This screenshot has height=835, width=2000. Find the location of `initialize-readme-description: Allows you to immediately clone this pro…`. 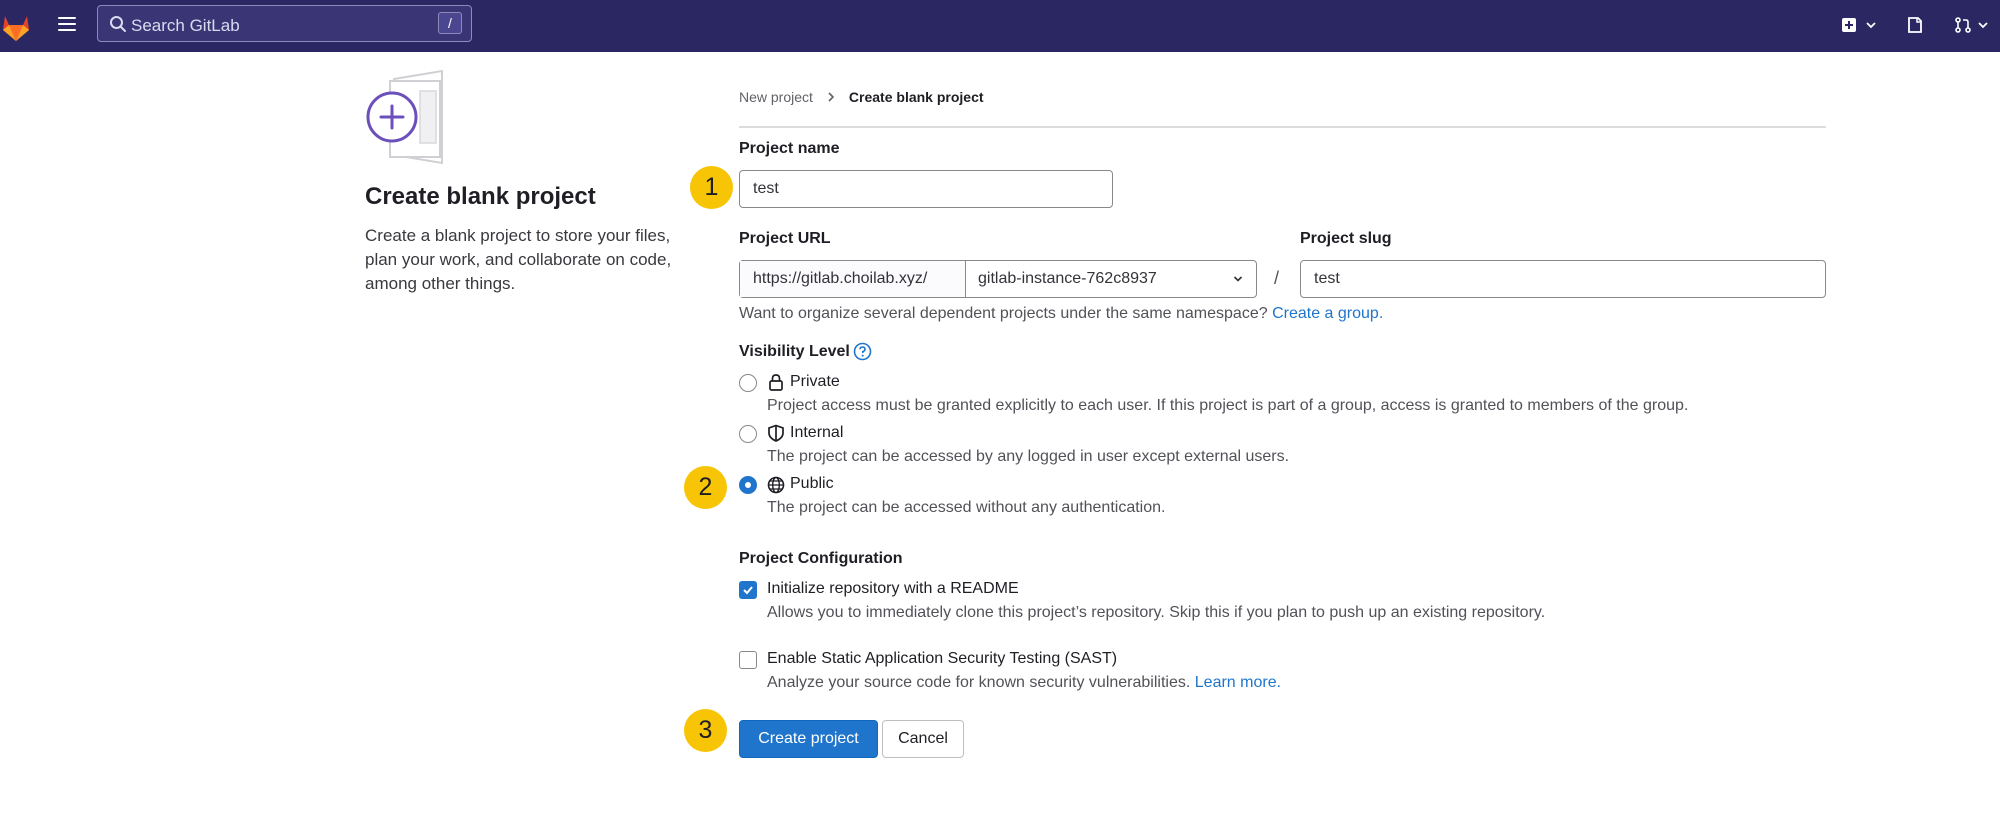

initialize-readme-description: Allows you to immediately clone this pro… is located at coordinates (1156, 612).